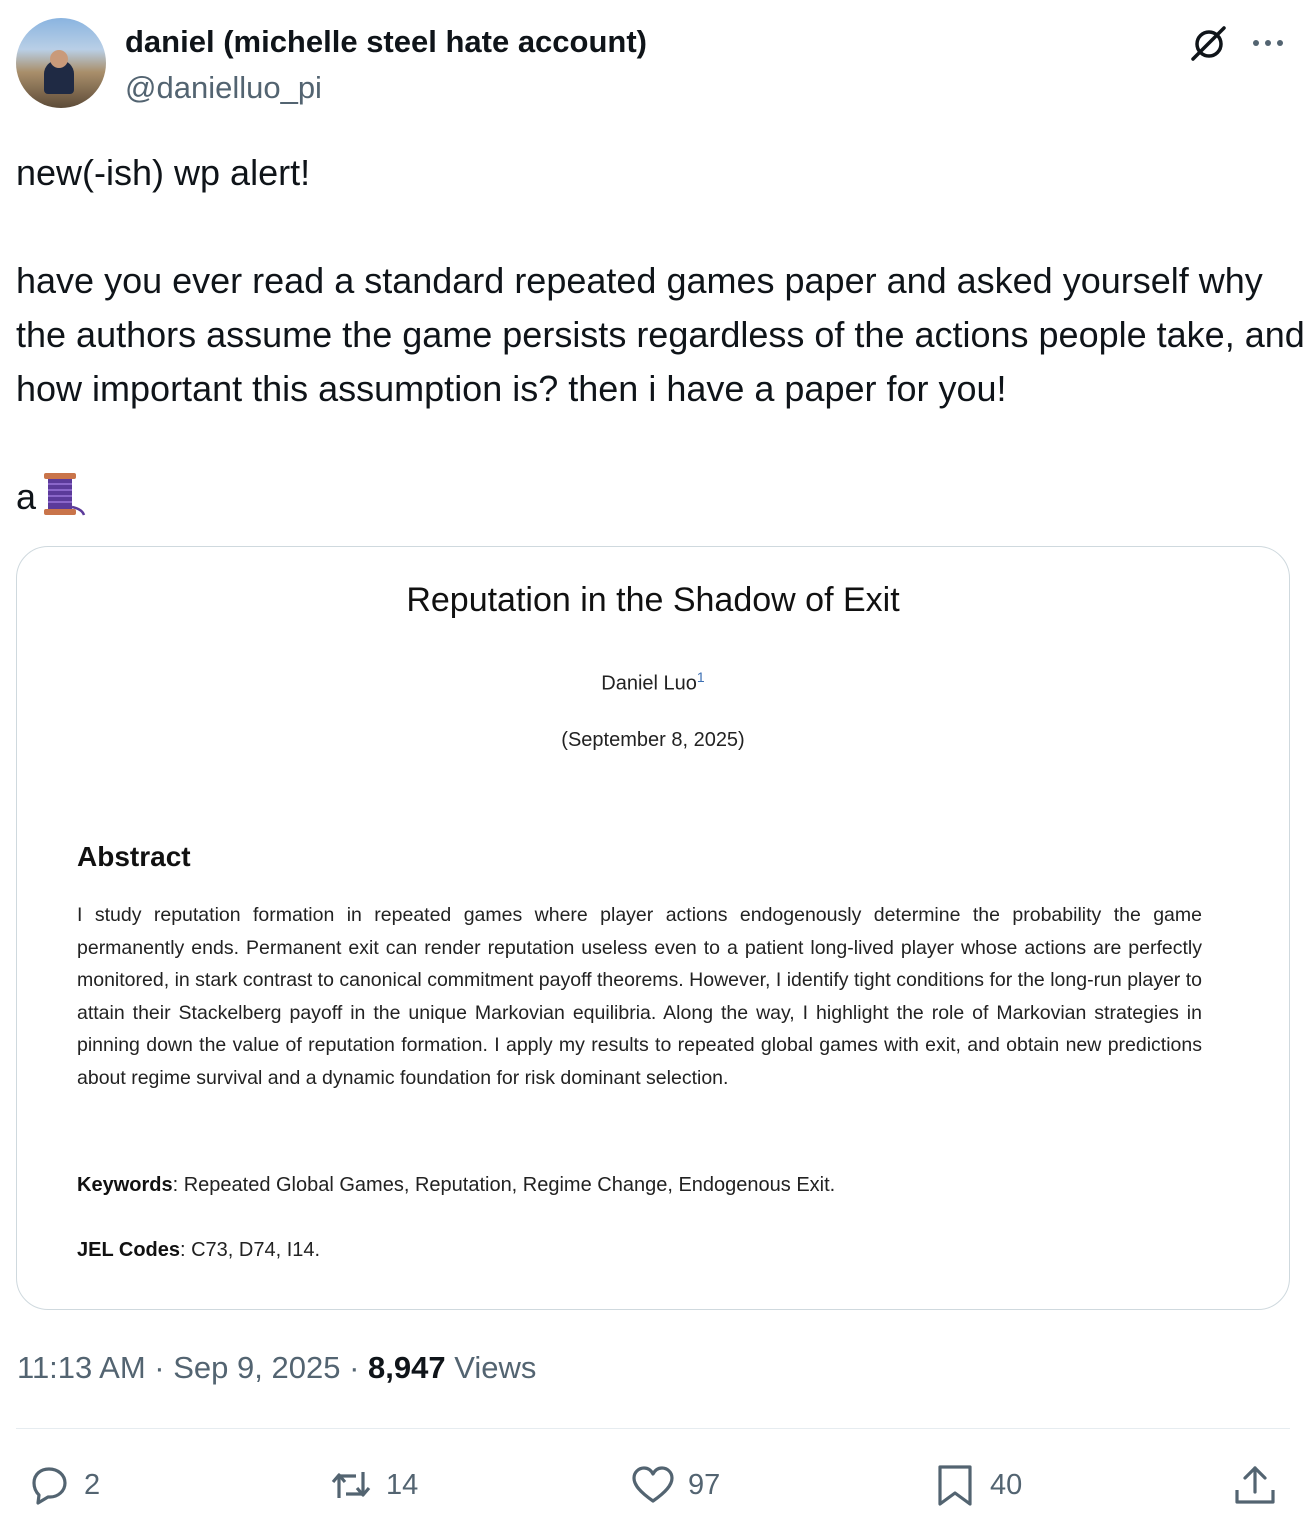  I want to click on paper-title: Reputation in the Shadow of Exit, so click(653, 600).